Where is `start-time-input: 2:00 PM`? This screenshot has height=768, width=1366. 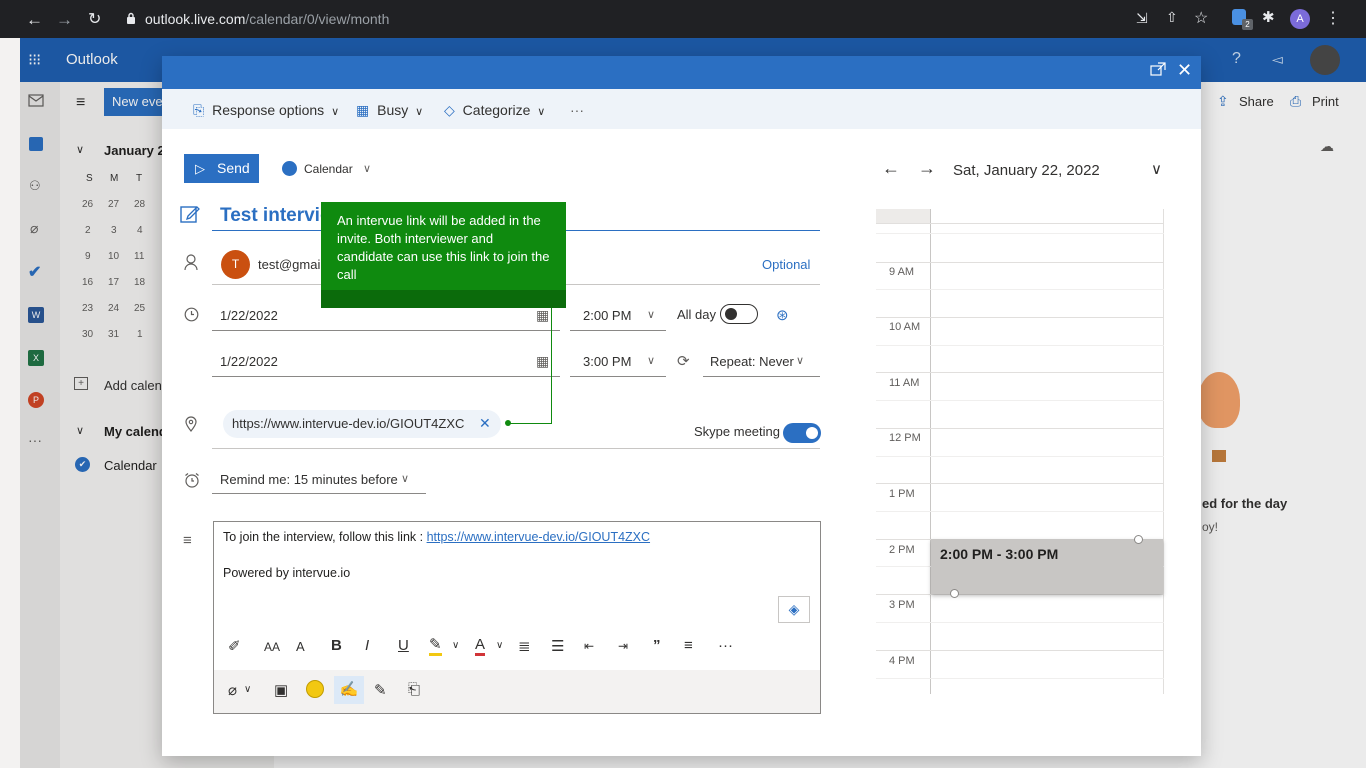
start-time-input: 2:00 PM is located at coordinates (607, 315).